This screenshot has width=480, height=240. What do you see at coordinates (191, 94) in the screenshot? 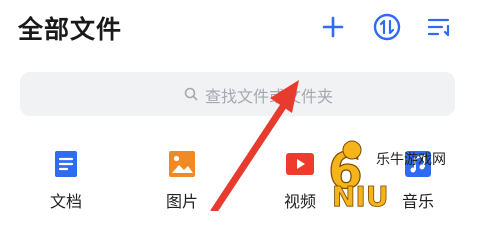
I see `search-icon` at bounding box center [191, 94].